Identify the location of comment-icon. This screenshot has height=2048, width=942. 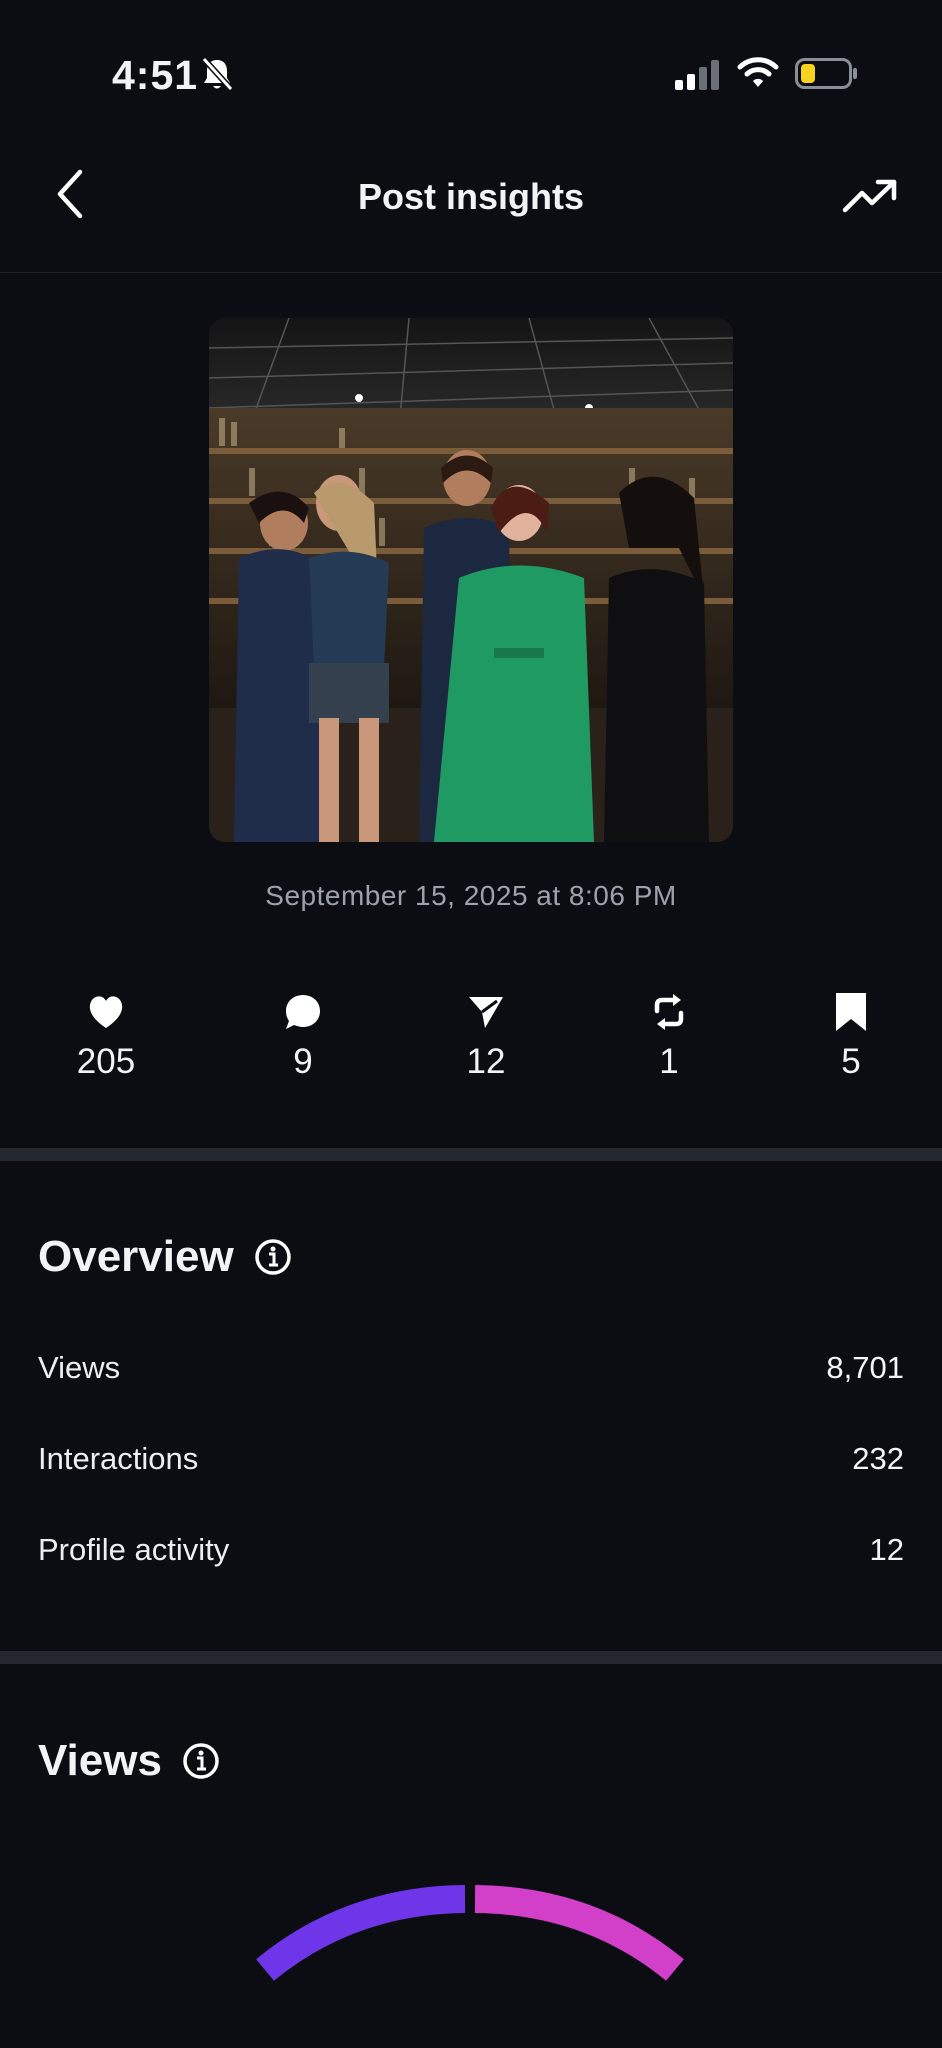
(303, 1012).